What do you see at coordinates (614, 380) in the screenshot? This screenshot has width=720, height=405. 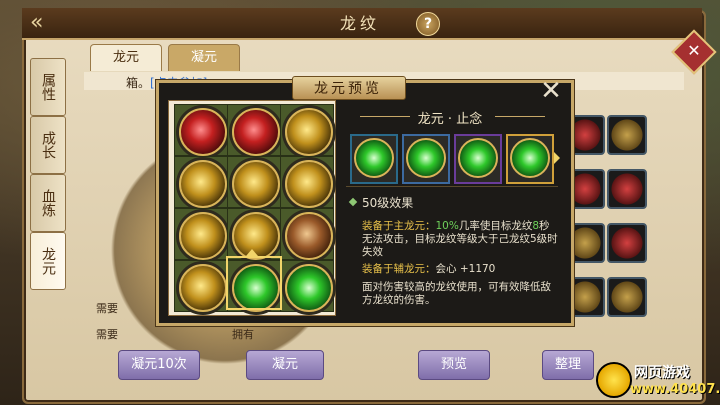 I see `site-logo-mascot-icon` at bounding box center [614, 380].